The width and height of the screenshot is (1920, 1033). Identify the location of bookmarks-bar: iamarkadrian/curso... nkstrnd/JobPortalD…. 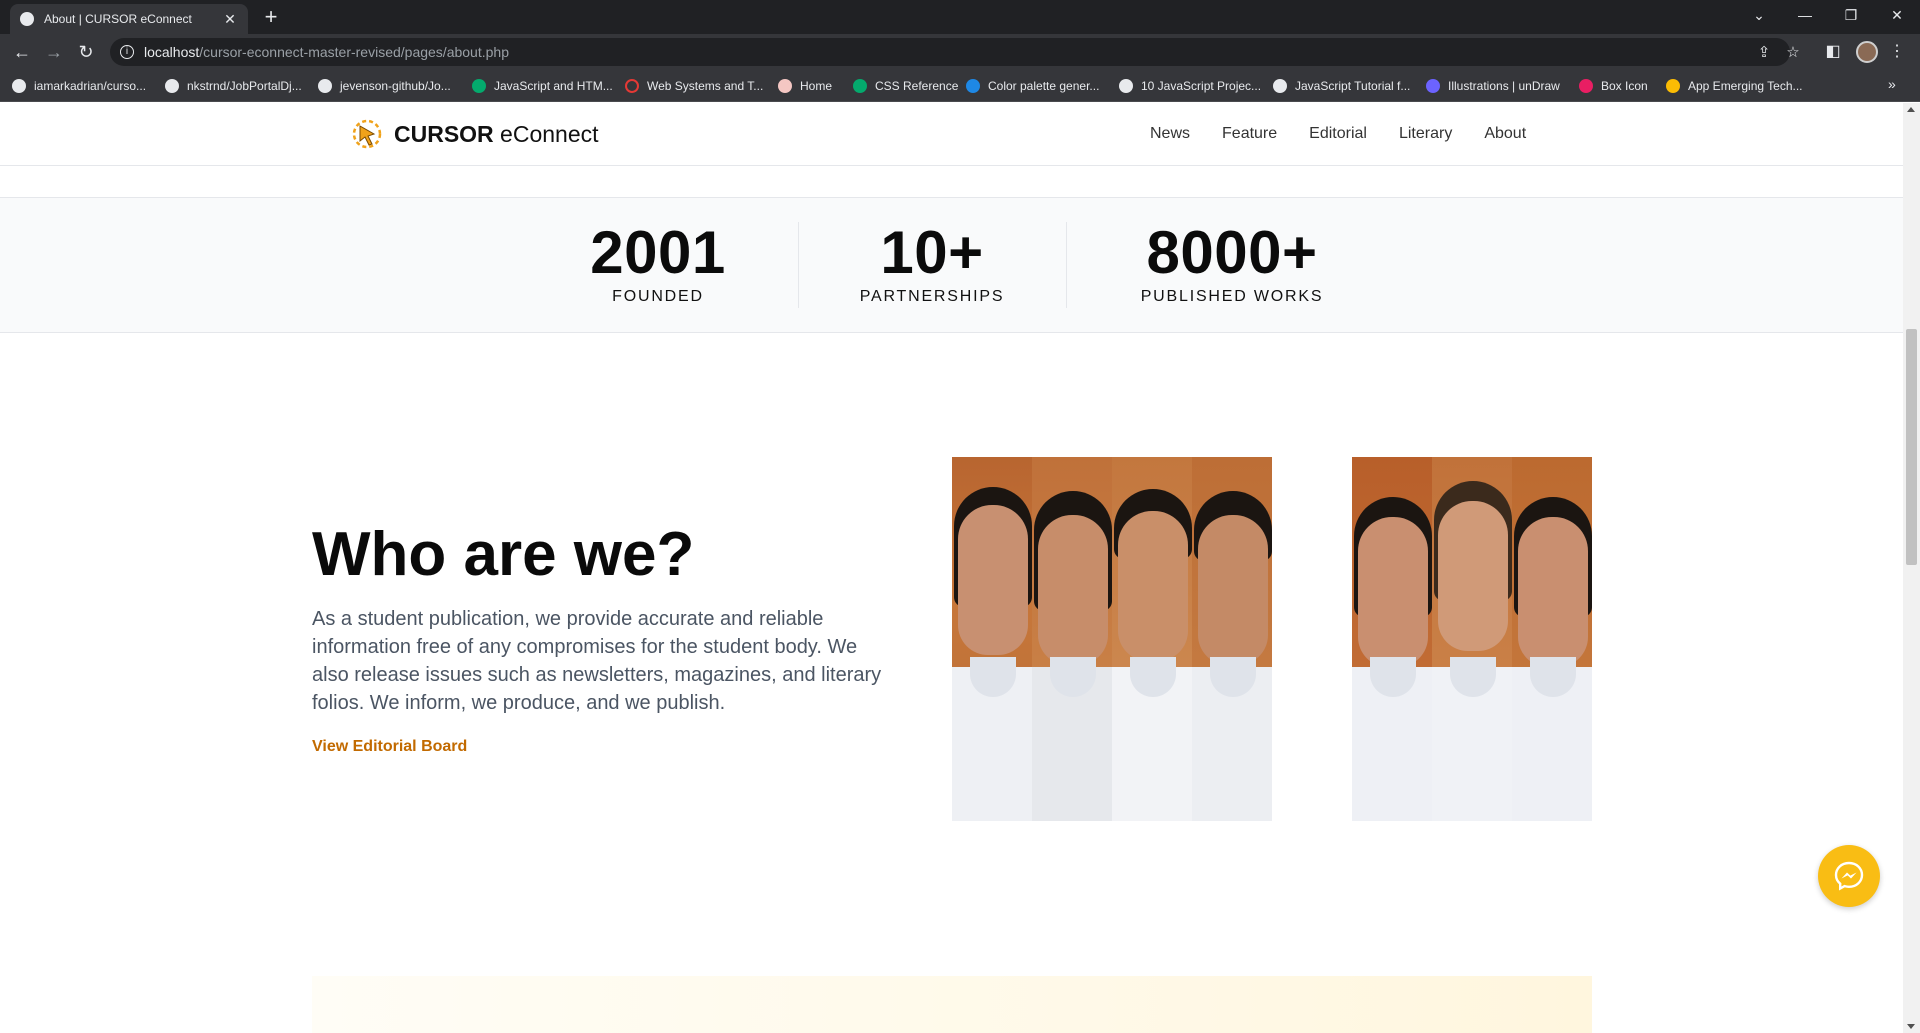
(960, 86).